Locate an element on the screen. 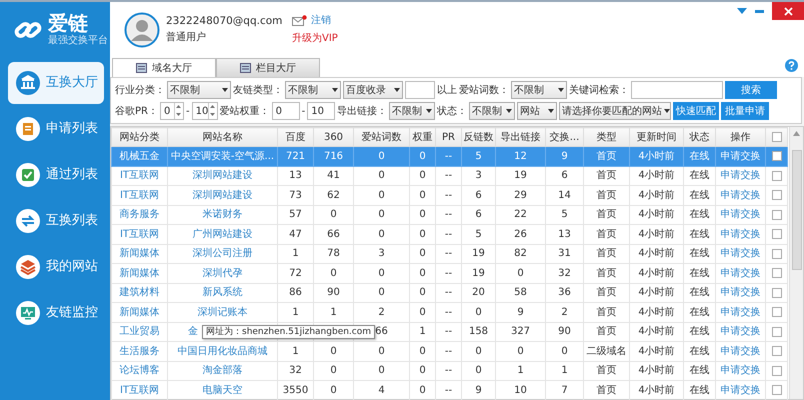 The image size is (804, 400). column-header: 网站分类 is located at coordinates (140, 137).